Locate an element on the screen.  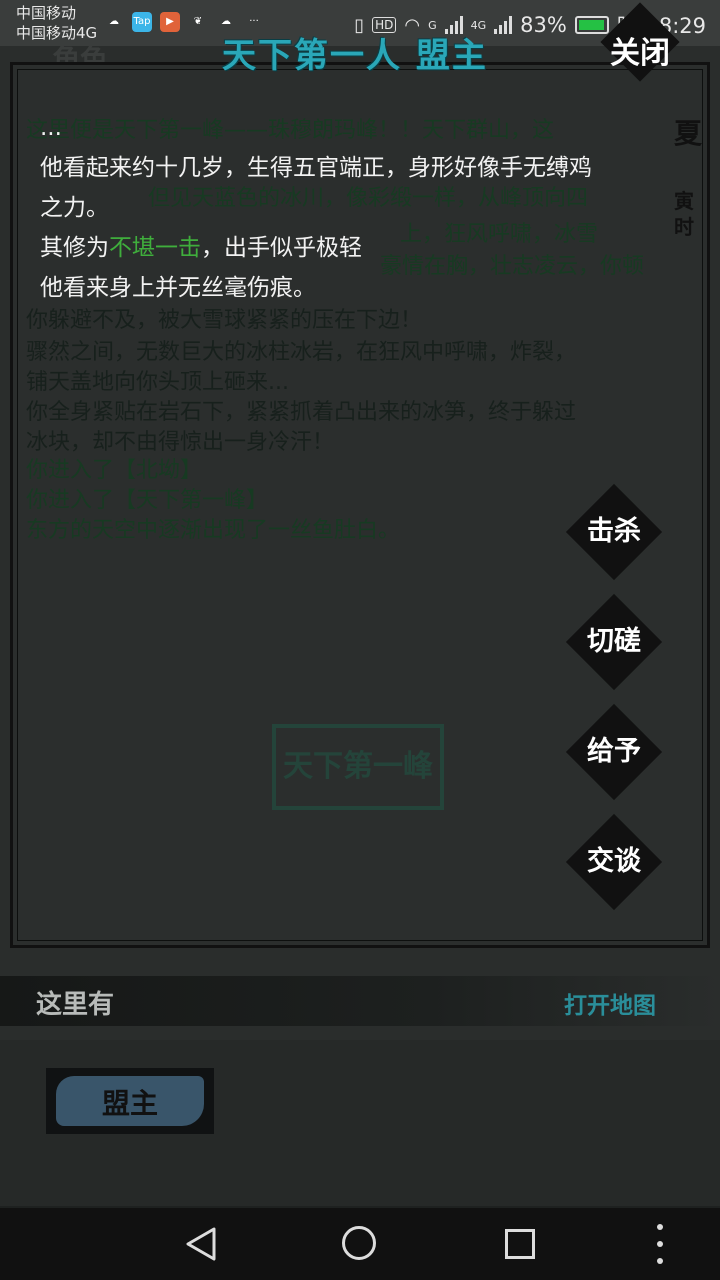
give-button: 给予 is located at coordinates (614, 752).